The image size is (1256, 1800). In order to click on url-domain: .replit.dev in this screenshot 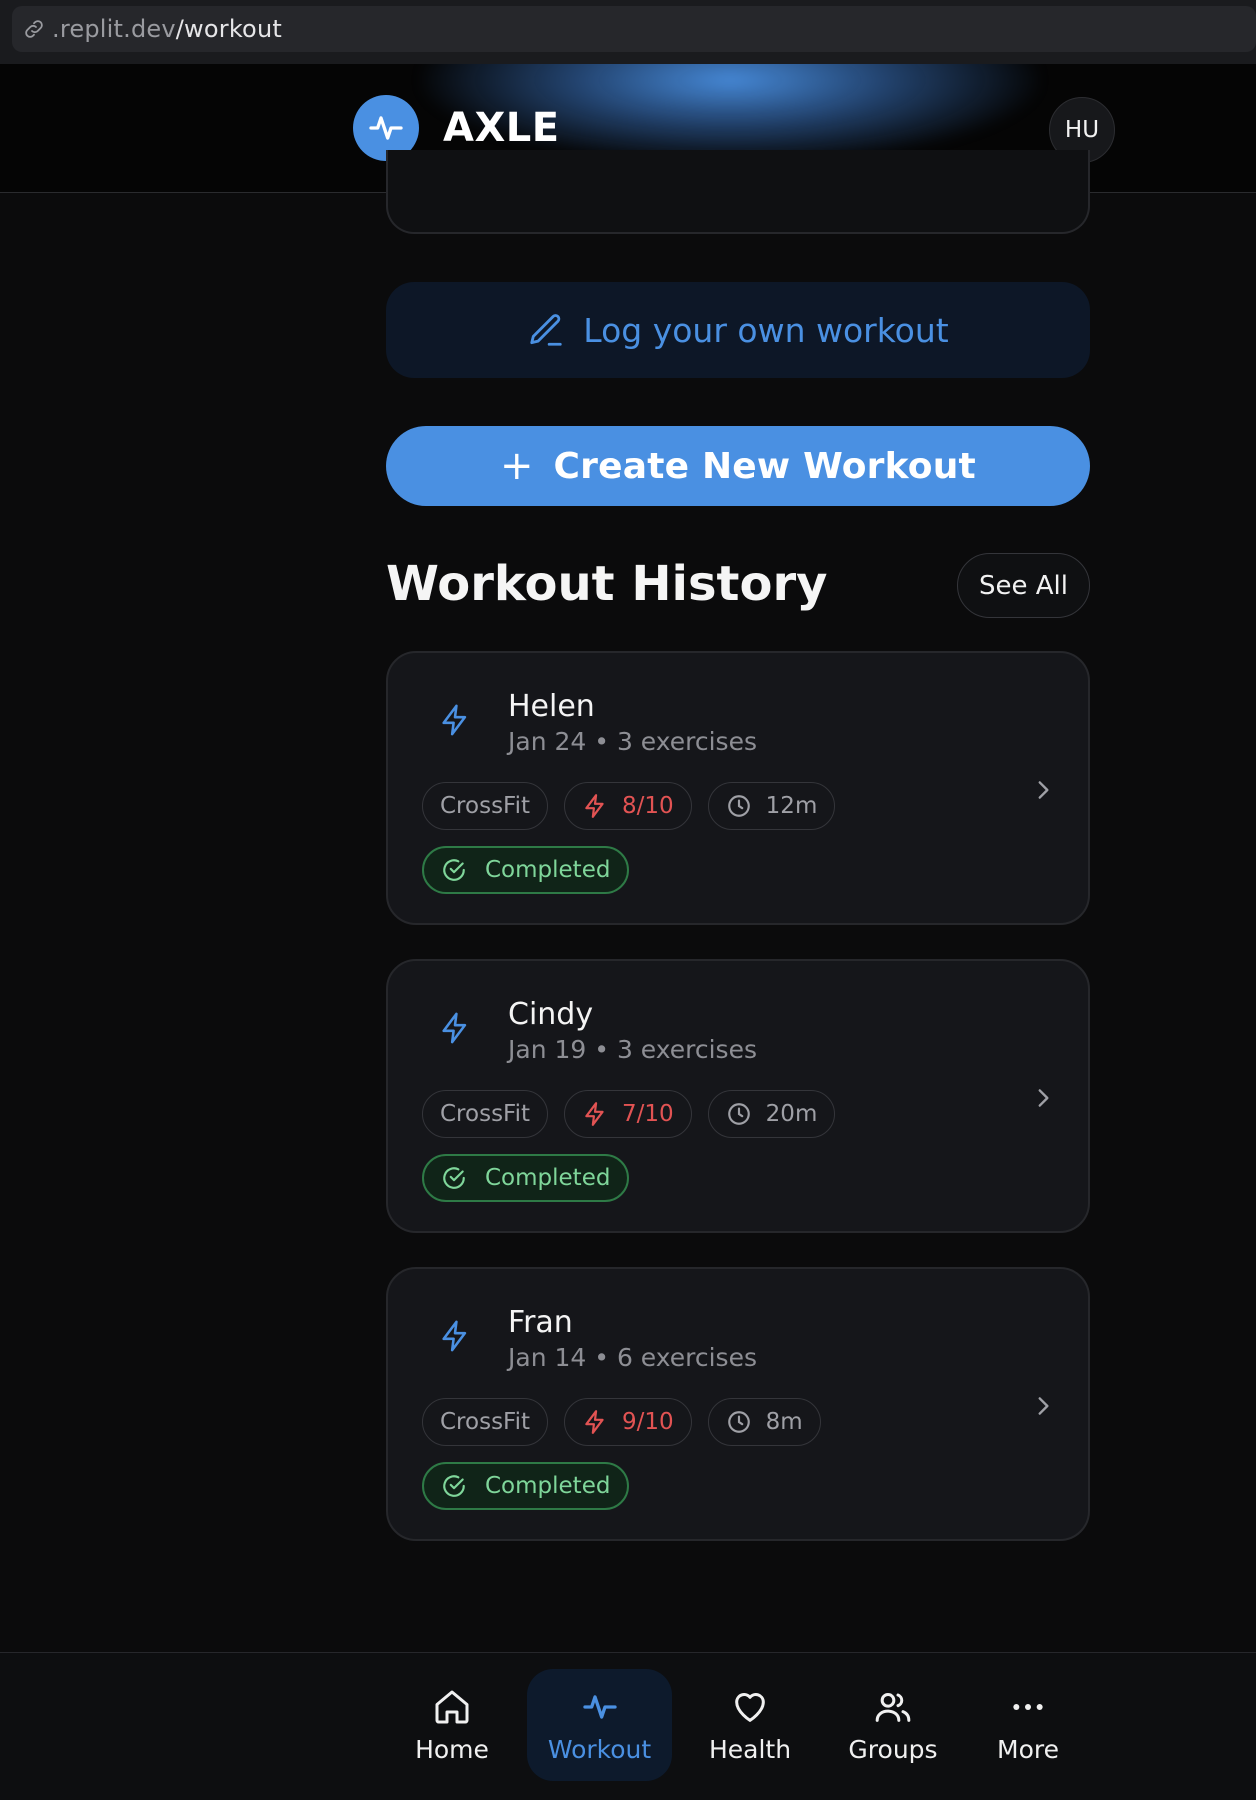, I will do `click(114, 29)`.